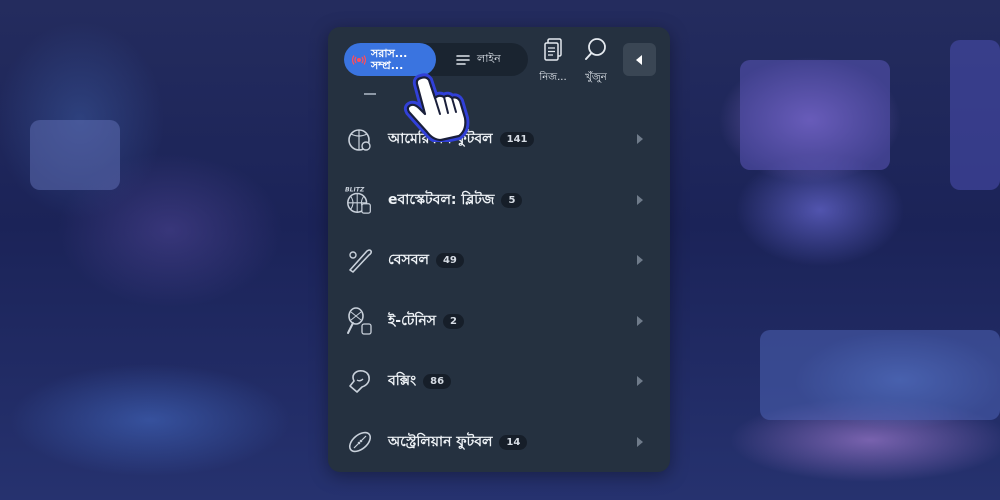 This screenshot has width=1000, height=500. Describe the element at coordinates (596, 52) in the screenshot. I see `search-icon` at that location.